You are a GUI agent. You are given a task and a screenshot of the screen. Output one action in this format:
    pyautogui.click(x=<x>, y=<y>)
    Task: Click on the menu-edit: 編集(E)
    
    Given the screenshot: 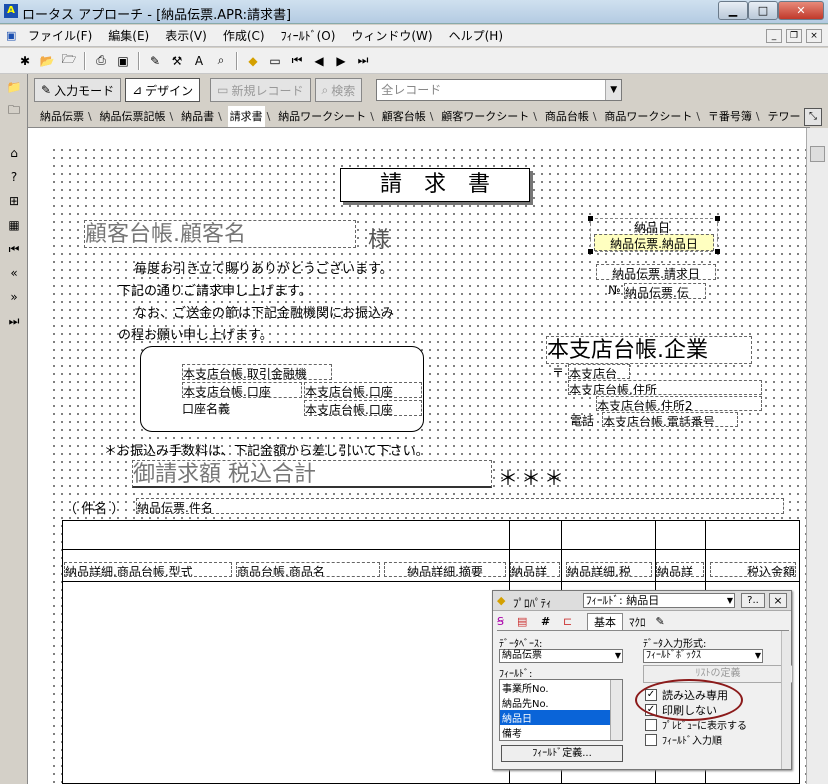 What is the action you would take?
    pyautogui.click(x=128, y=36)
    